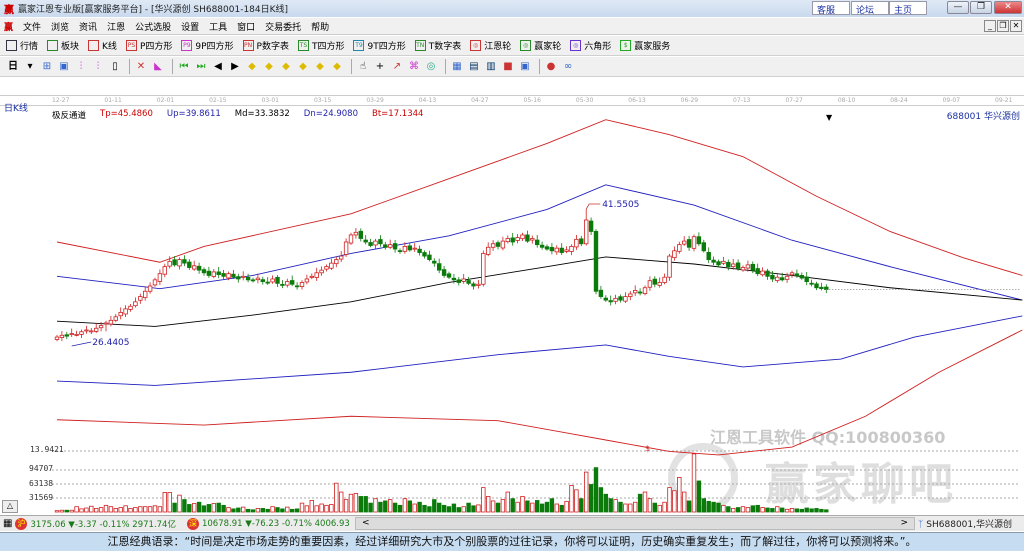 This screenshot has height=551, width=1024. What do you see at coordinates (7, 523) in the screenshot?
I see `calculator-icon: ▦` at bounding box center [7, 523].